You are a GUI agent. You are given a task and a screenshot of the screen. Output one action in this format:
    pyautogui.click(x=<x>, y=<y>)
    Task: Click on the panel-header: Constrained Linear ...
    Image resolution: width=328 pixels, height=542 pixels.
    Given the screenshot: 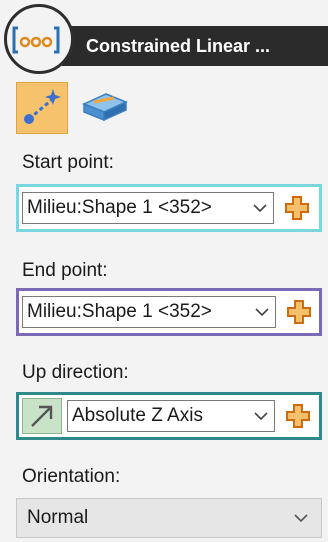 What is the action you would take?
    pyautogui.click(x=164, y=39)
    